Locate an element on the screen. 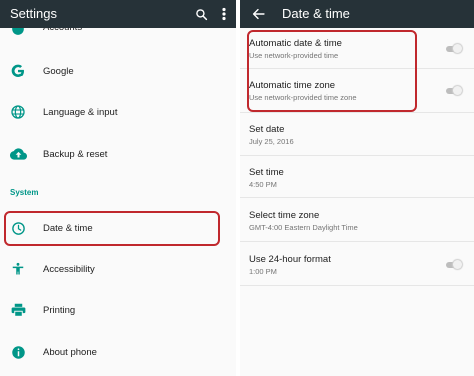  auto-time-zone-toggle is located at coordinates (453, 90).